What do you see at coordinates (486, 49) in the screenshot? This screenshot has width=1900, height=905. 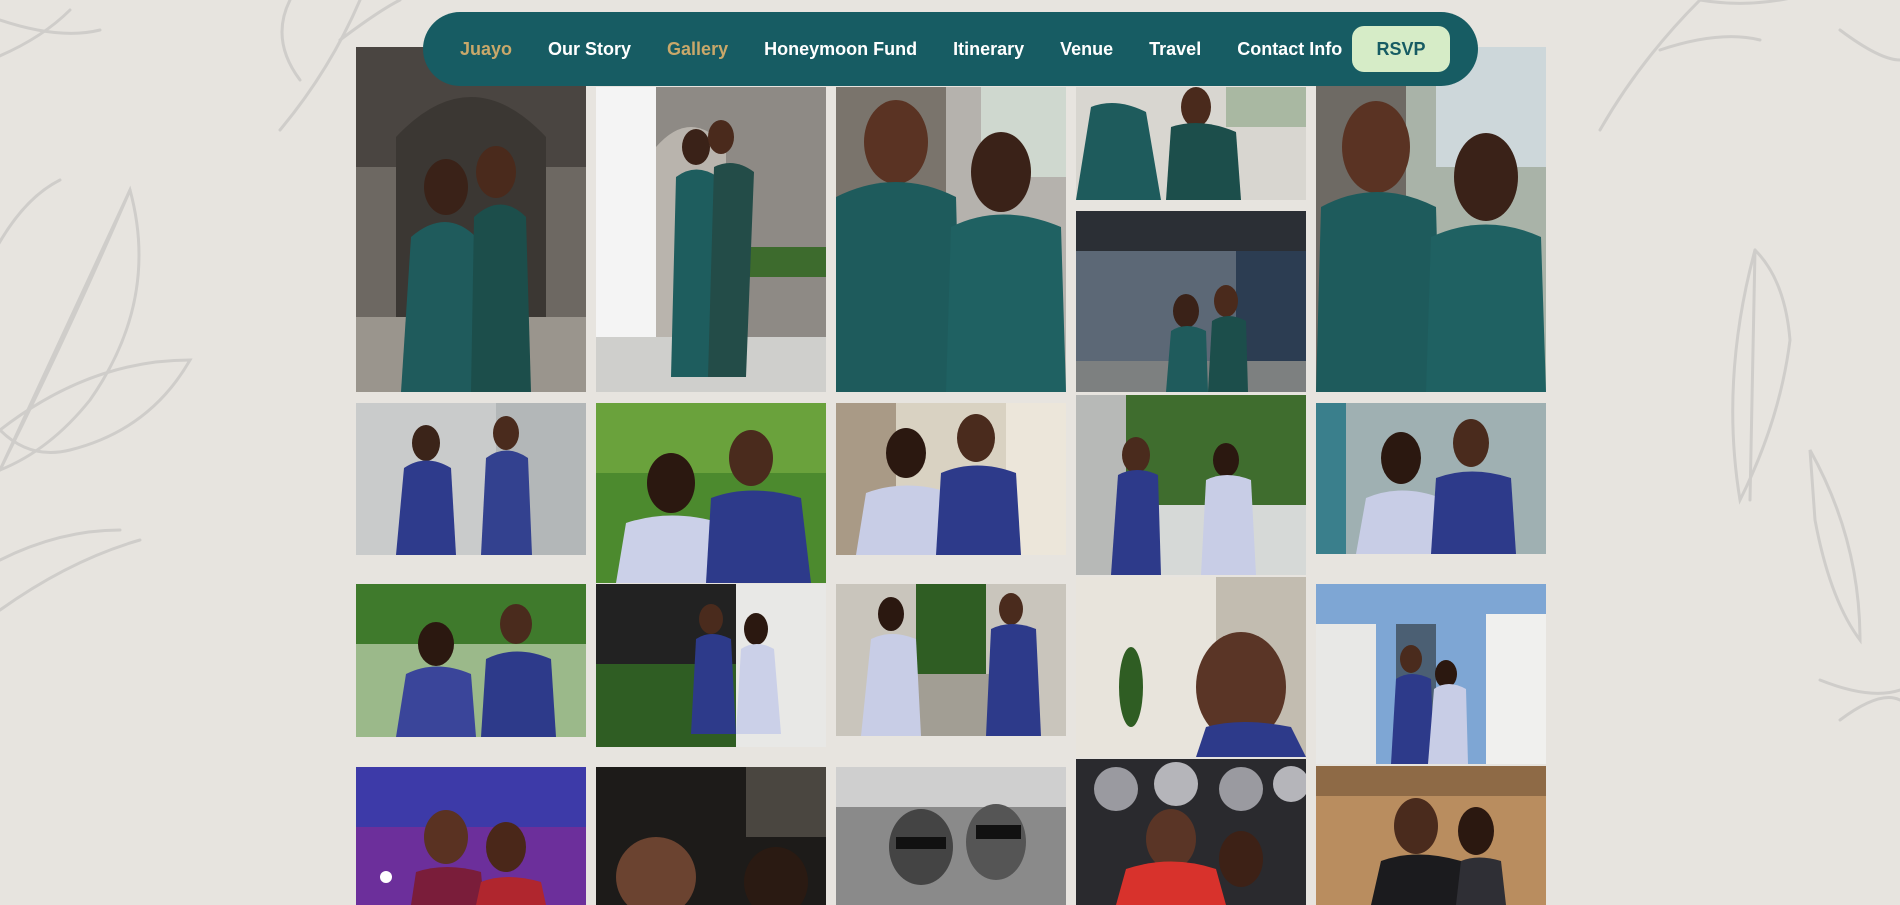 I see `nav-brand-link: Juayo` at bounding box center [486, 49].